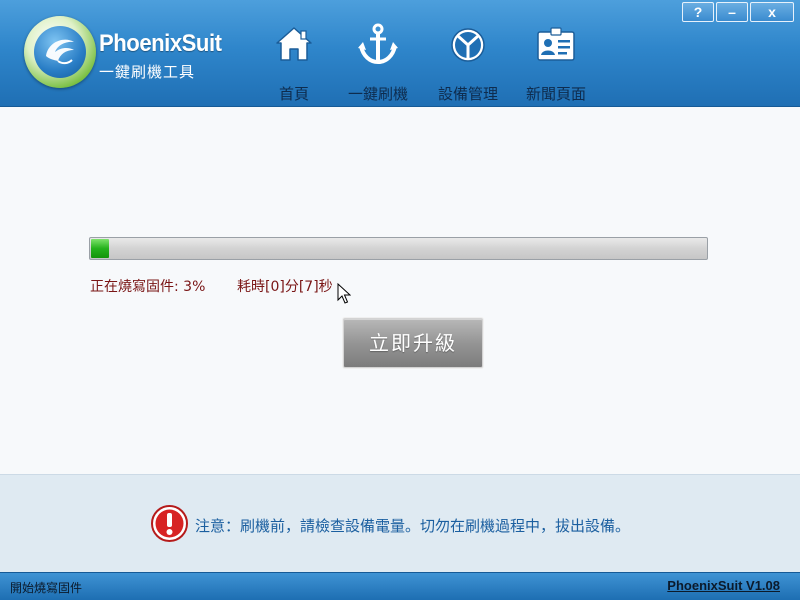  Describe the element at coordinates (556, 44) in the screenshot. I see `news-card-icon` at that location.